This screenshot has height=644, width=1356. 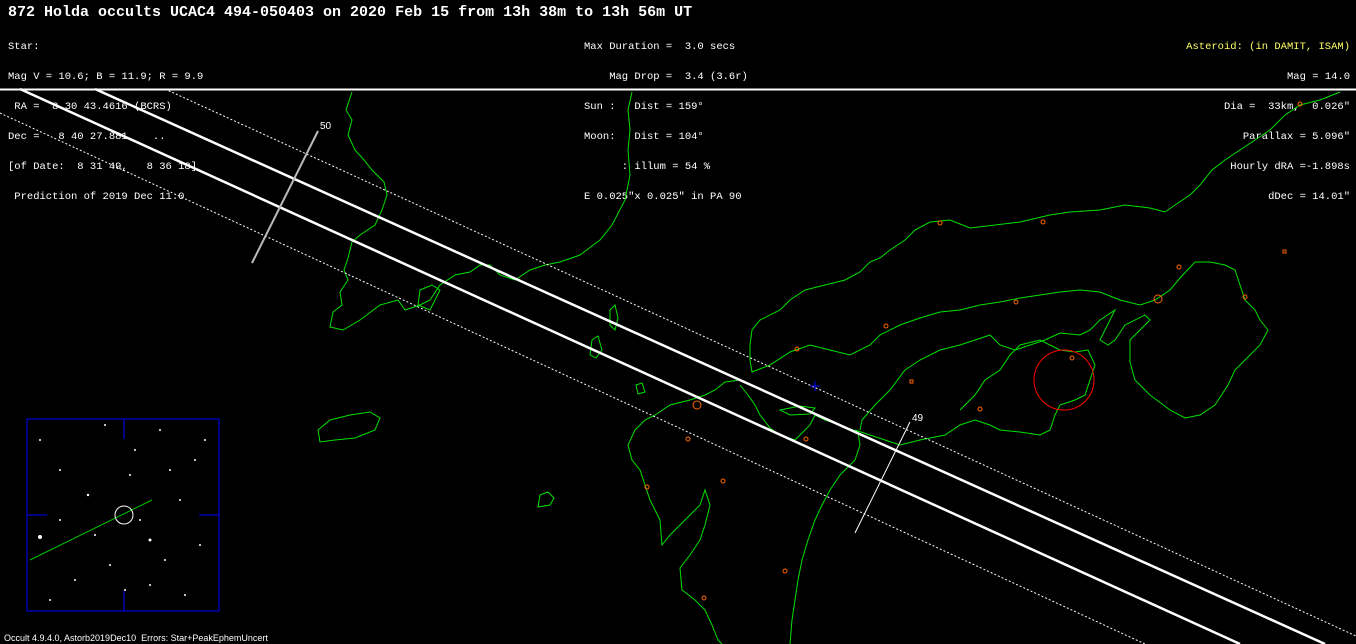 I want to click on finder-box, so click(x=123, y=515).